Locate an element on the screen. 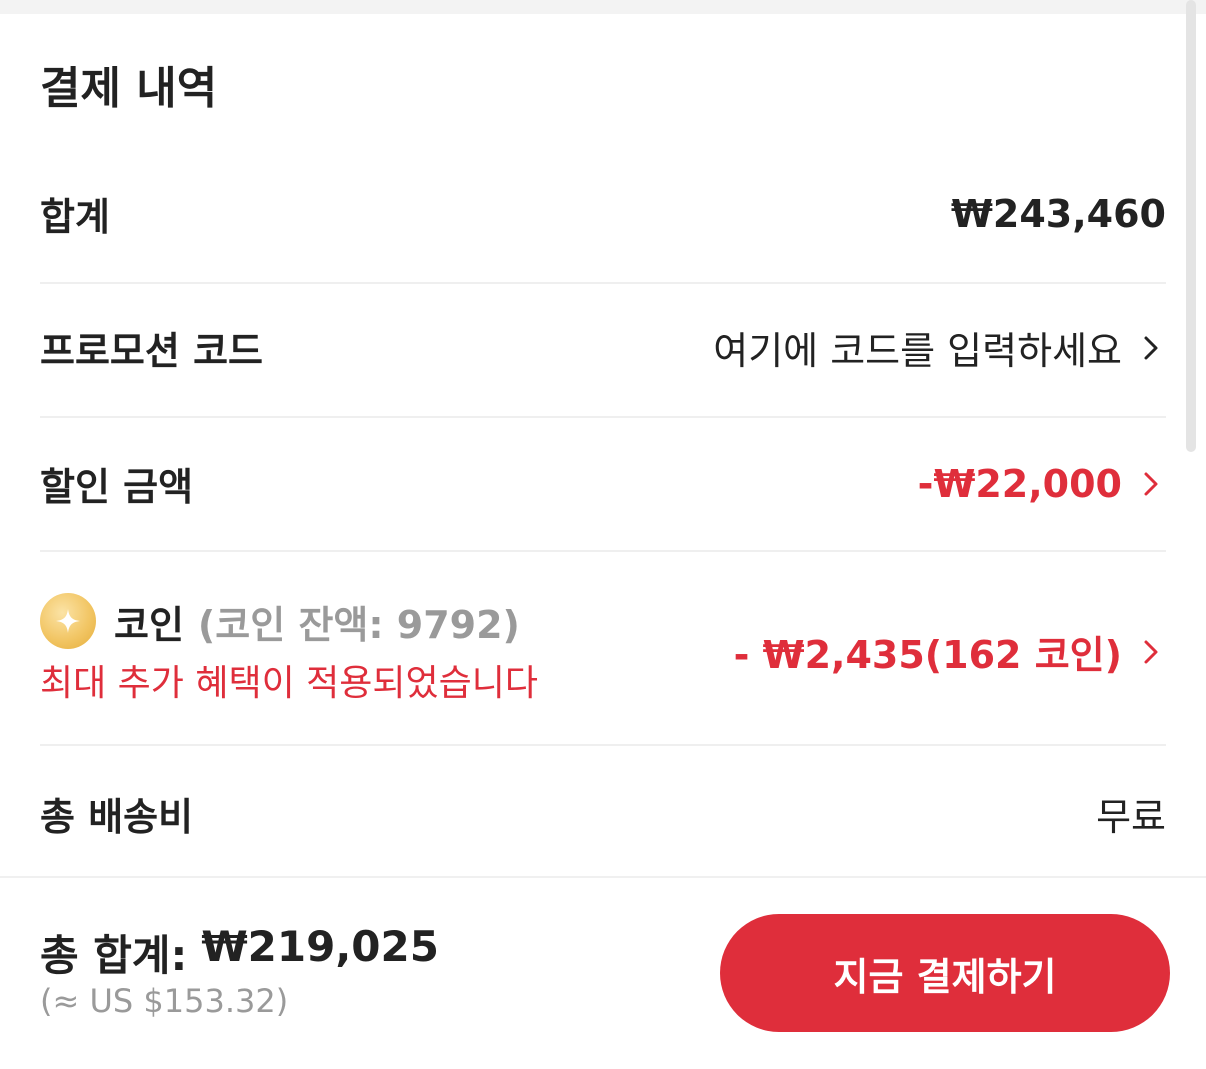 The width and height of the screenshot is (1206, 1069). grand-total-label: 총 합계: is located at coordinates (114, 955).